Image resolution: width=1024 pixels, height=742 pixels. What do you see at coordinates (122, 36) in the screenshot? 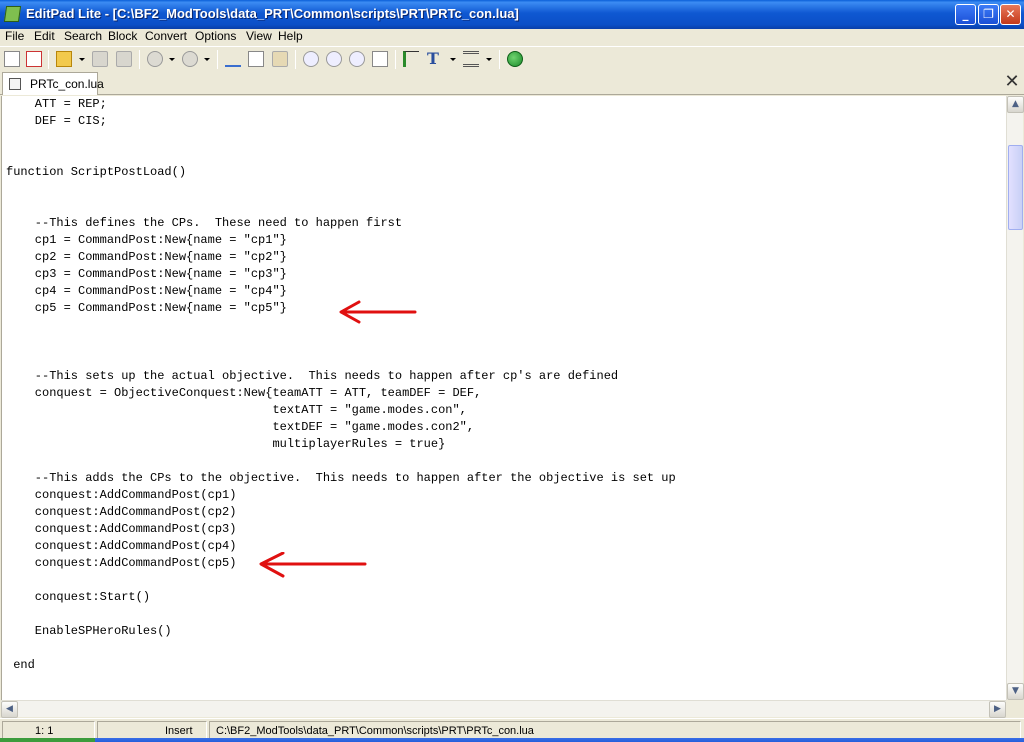
I see `menu-block: Block` at bounding box center [122, 36].